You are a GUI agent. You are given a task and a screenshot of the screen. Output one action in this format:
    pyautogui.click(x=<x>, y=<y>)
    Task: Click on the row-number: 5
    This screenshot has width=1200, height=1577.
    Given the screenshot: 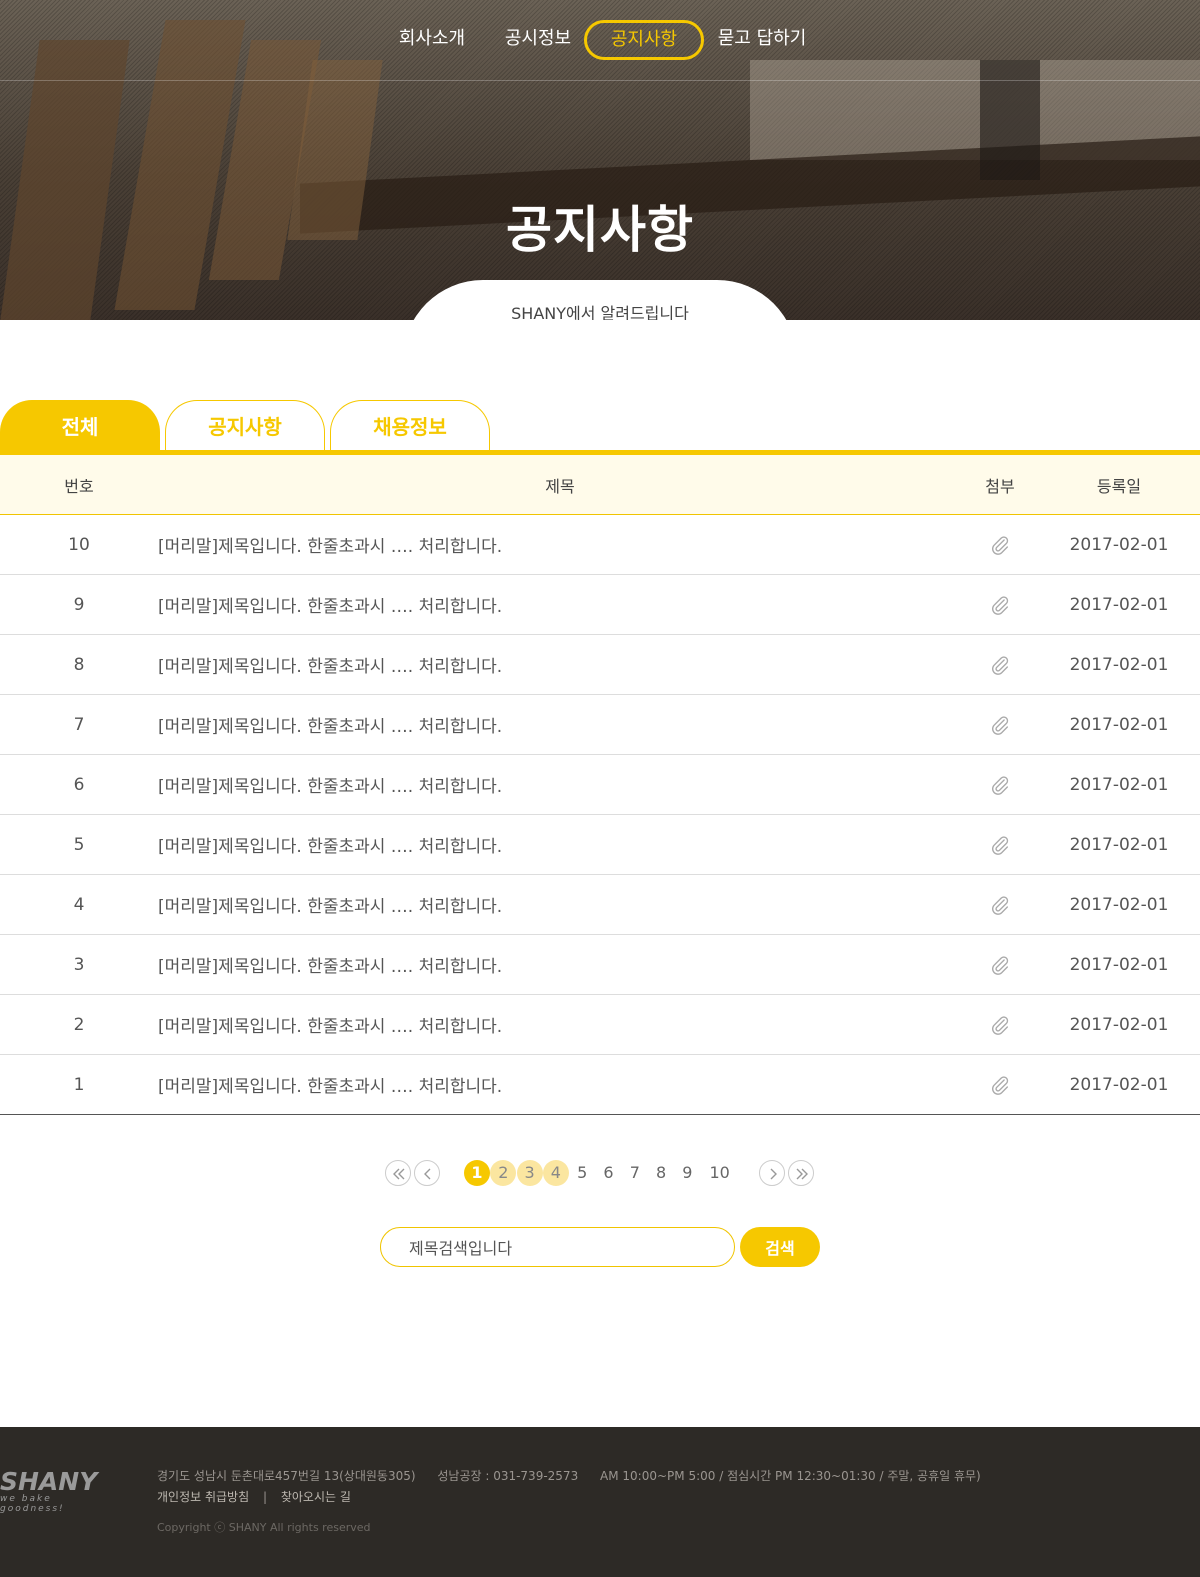 What is the action you would take?
    pyautogui.click(x=79, y=844)
    